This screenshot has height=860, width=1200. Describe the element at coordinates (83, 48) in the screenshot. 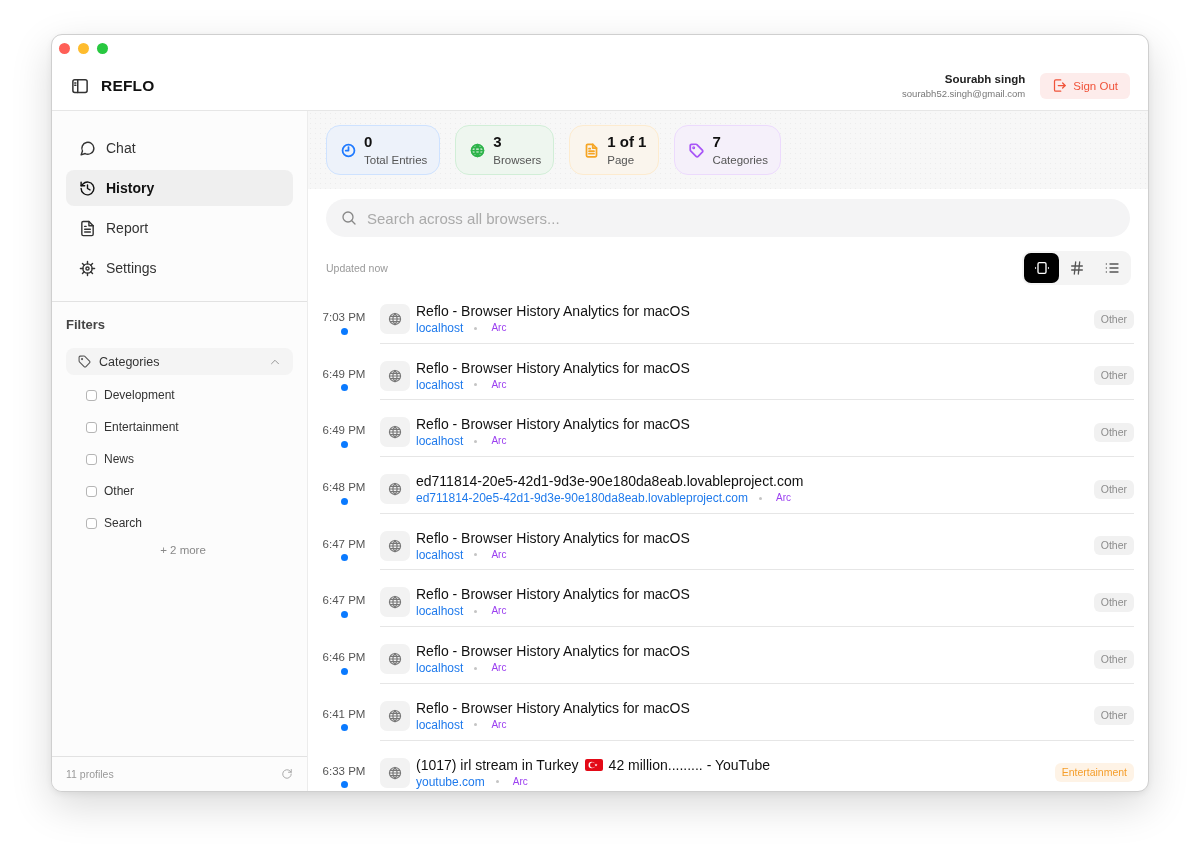

I see `minimize-icon` at that location.